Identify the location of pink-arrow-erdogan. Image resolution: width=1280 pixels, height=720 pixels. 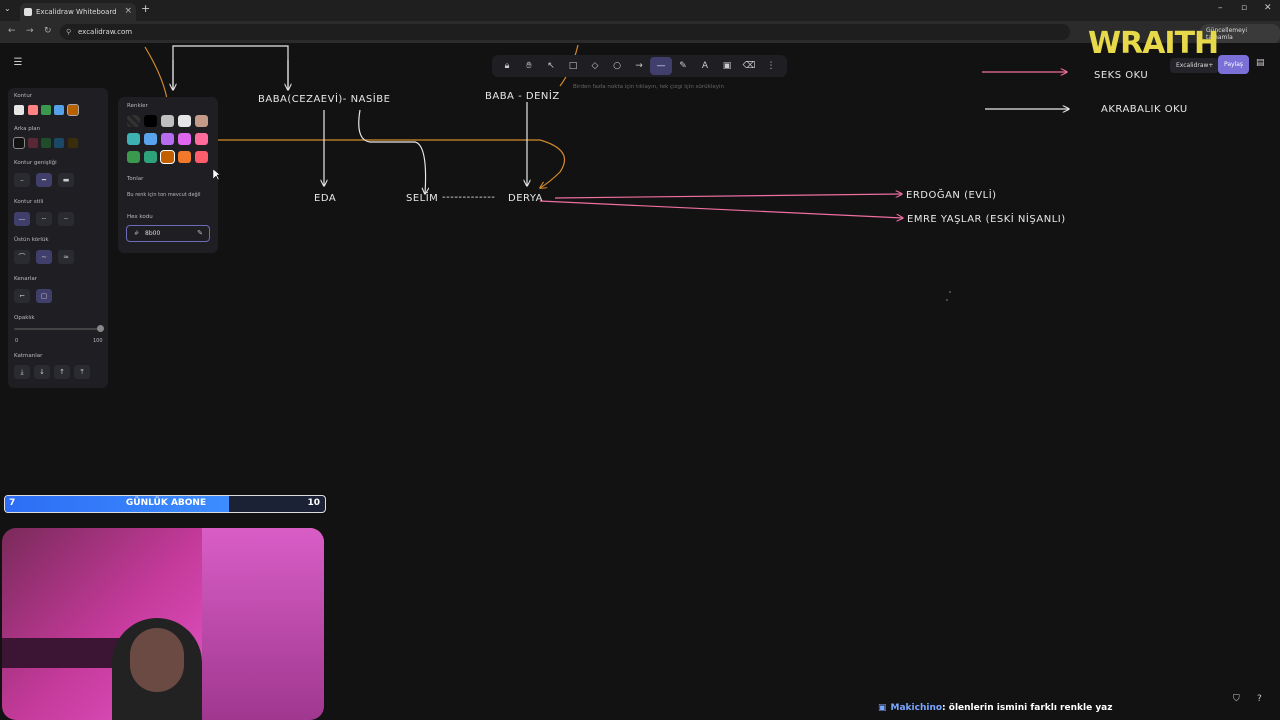
(728, 196).